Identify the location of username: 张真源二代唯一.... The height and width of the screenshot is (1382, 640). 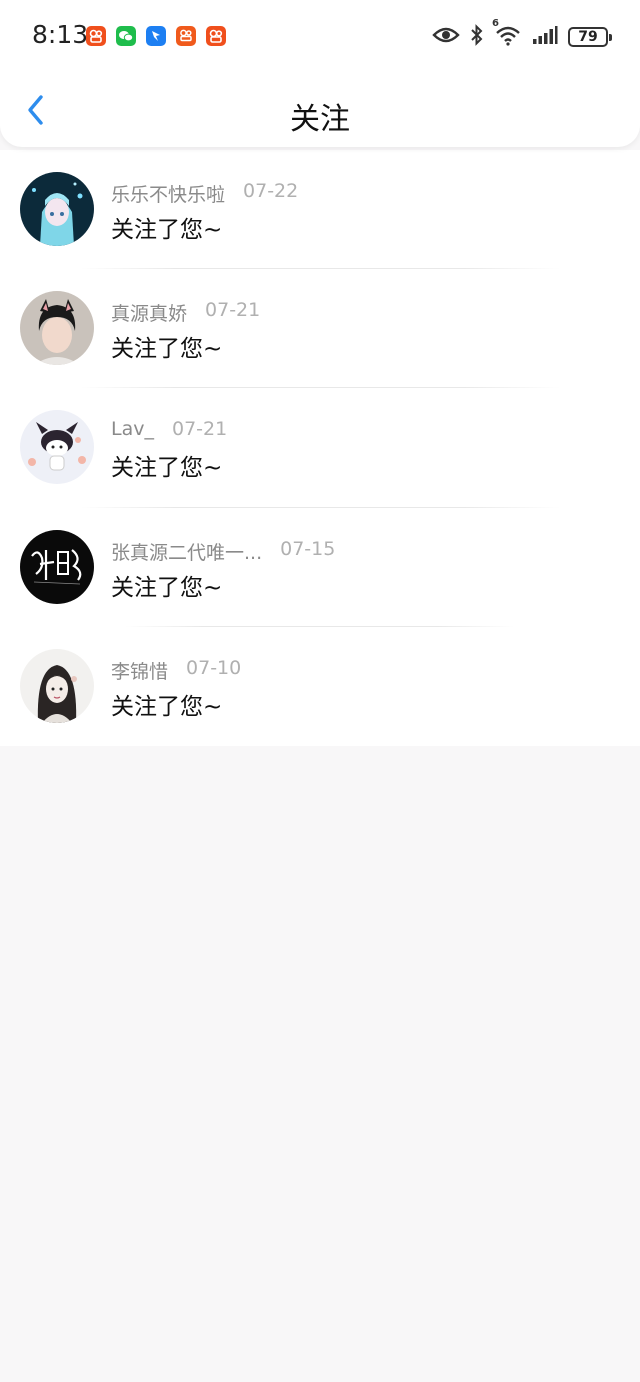
(186, 551).